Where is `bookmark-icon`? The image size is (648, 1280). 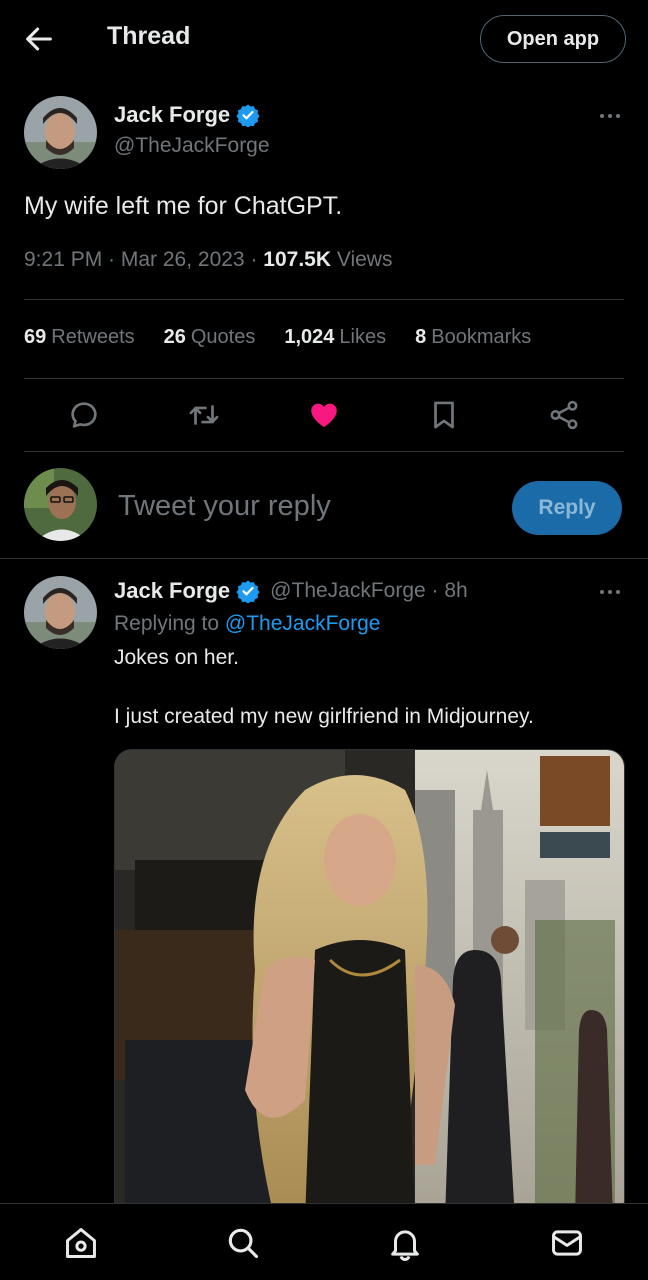 bookmark-icon is located at coordinates (444, 415).